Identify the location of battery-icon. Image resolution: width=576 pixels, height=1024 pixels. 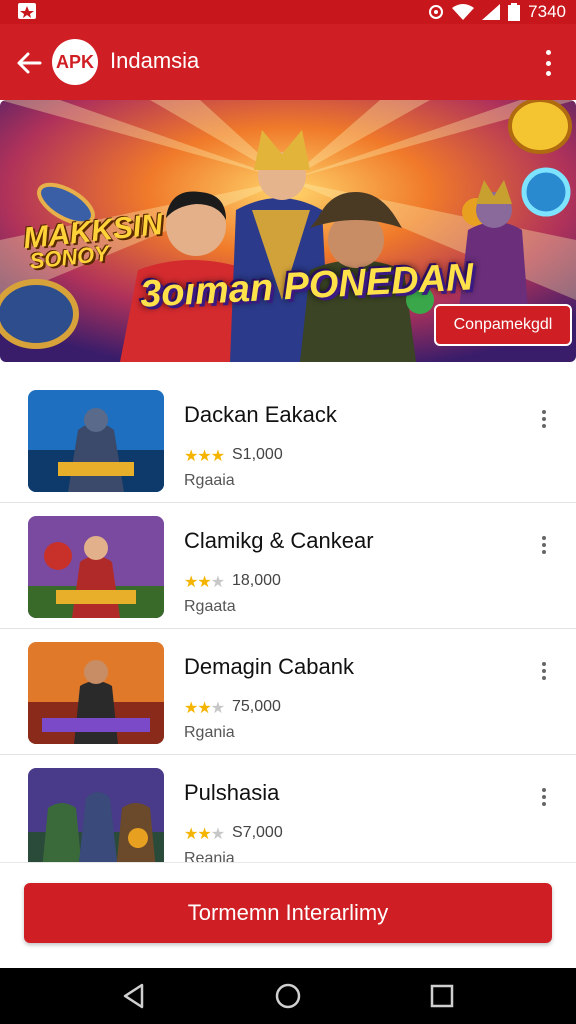
(514, 12).